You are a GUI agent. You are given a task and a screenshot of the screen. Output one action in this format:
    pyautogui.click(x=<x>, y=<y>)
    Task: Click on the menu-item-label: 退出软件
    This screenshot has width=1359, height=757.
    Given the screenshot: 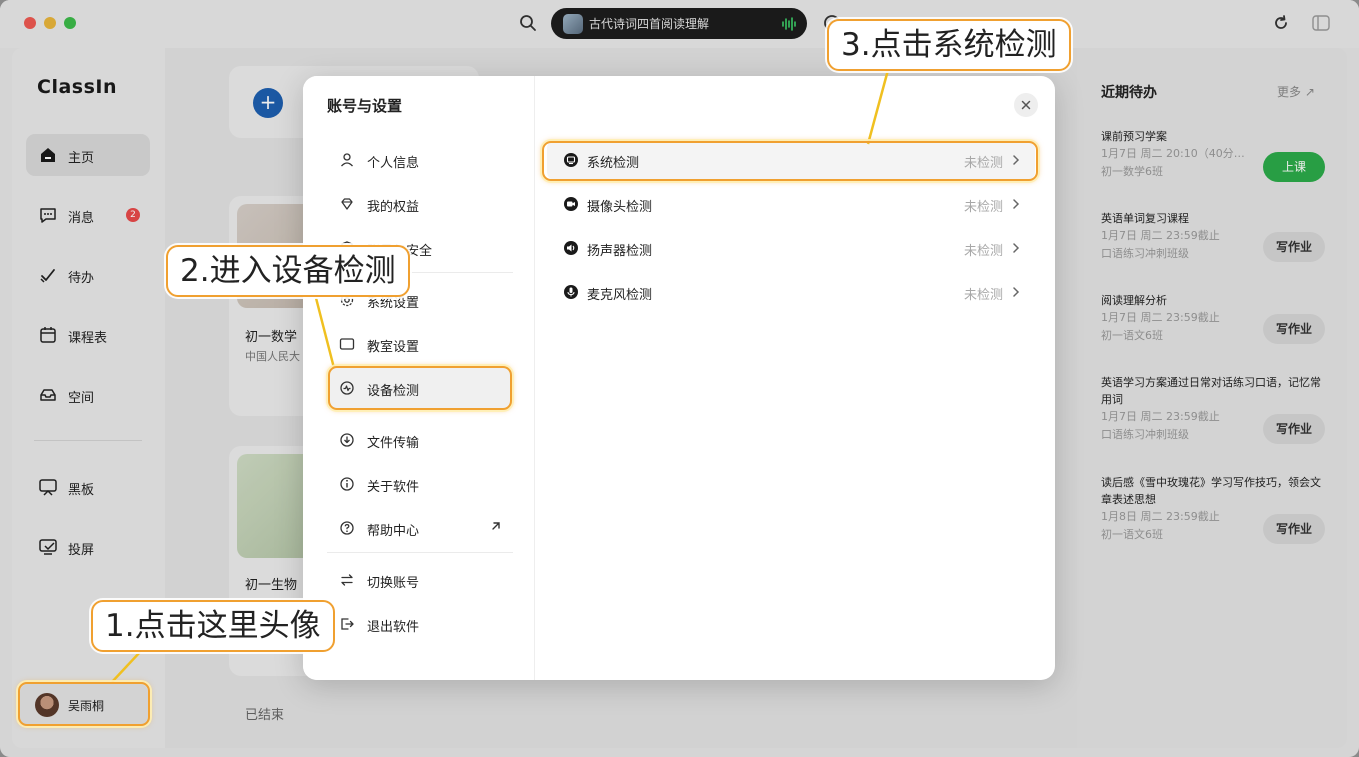 What is the action you would take?
    pyautogui.click(x=393, y=627)
    